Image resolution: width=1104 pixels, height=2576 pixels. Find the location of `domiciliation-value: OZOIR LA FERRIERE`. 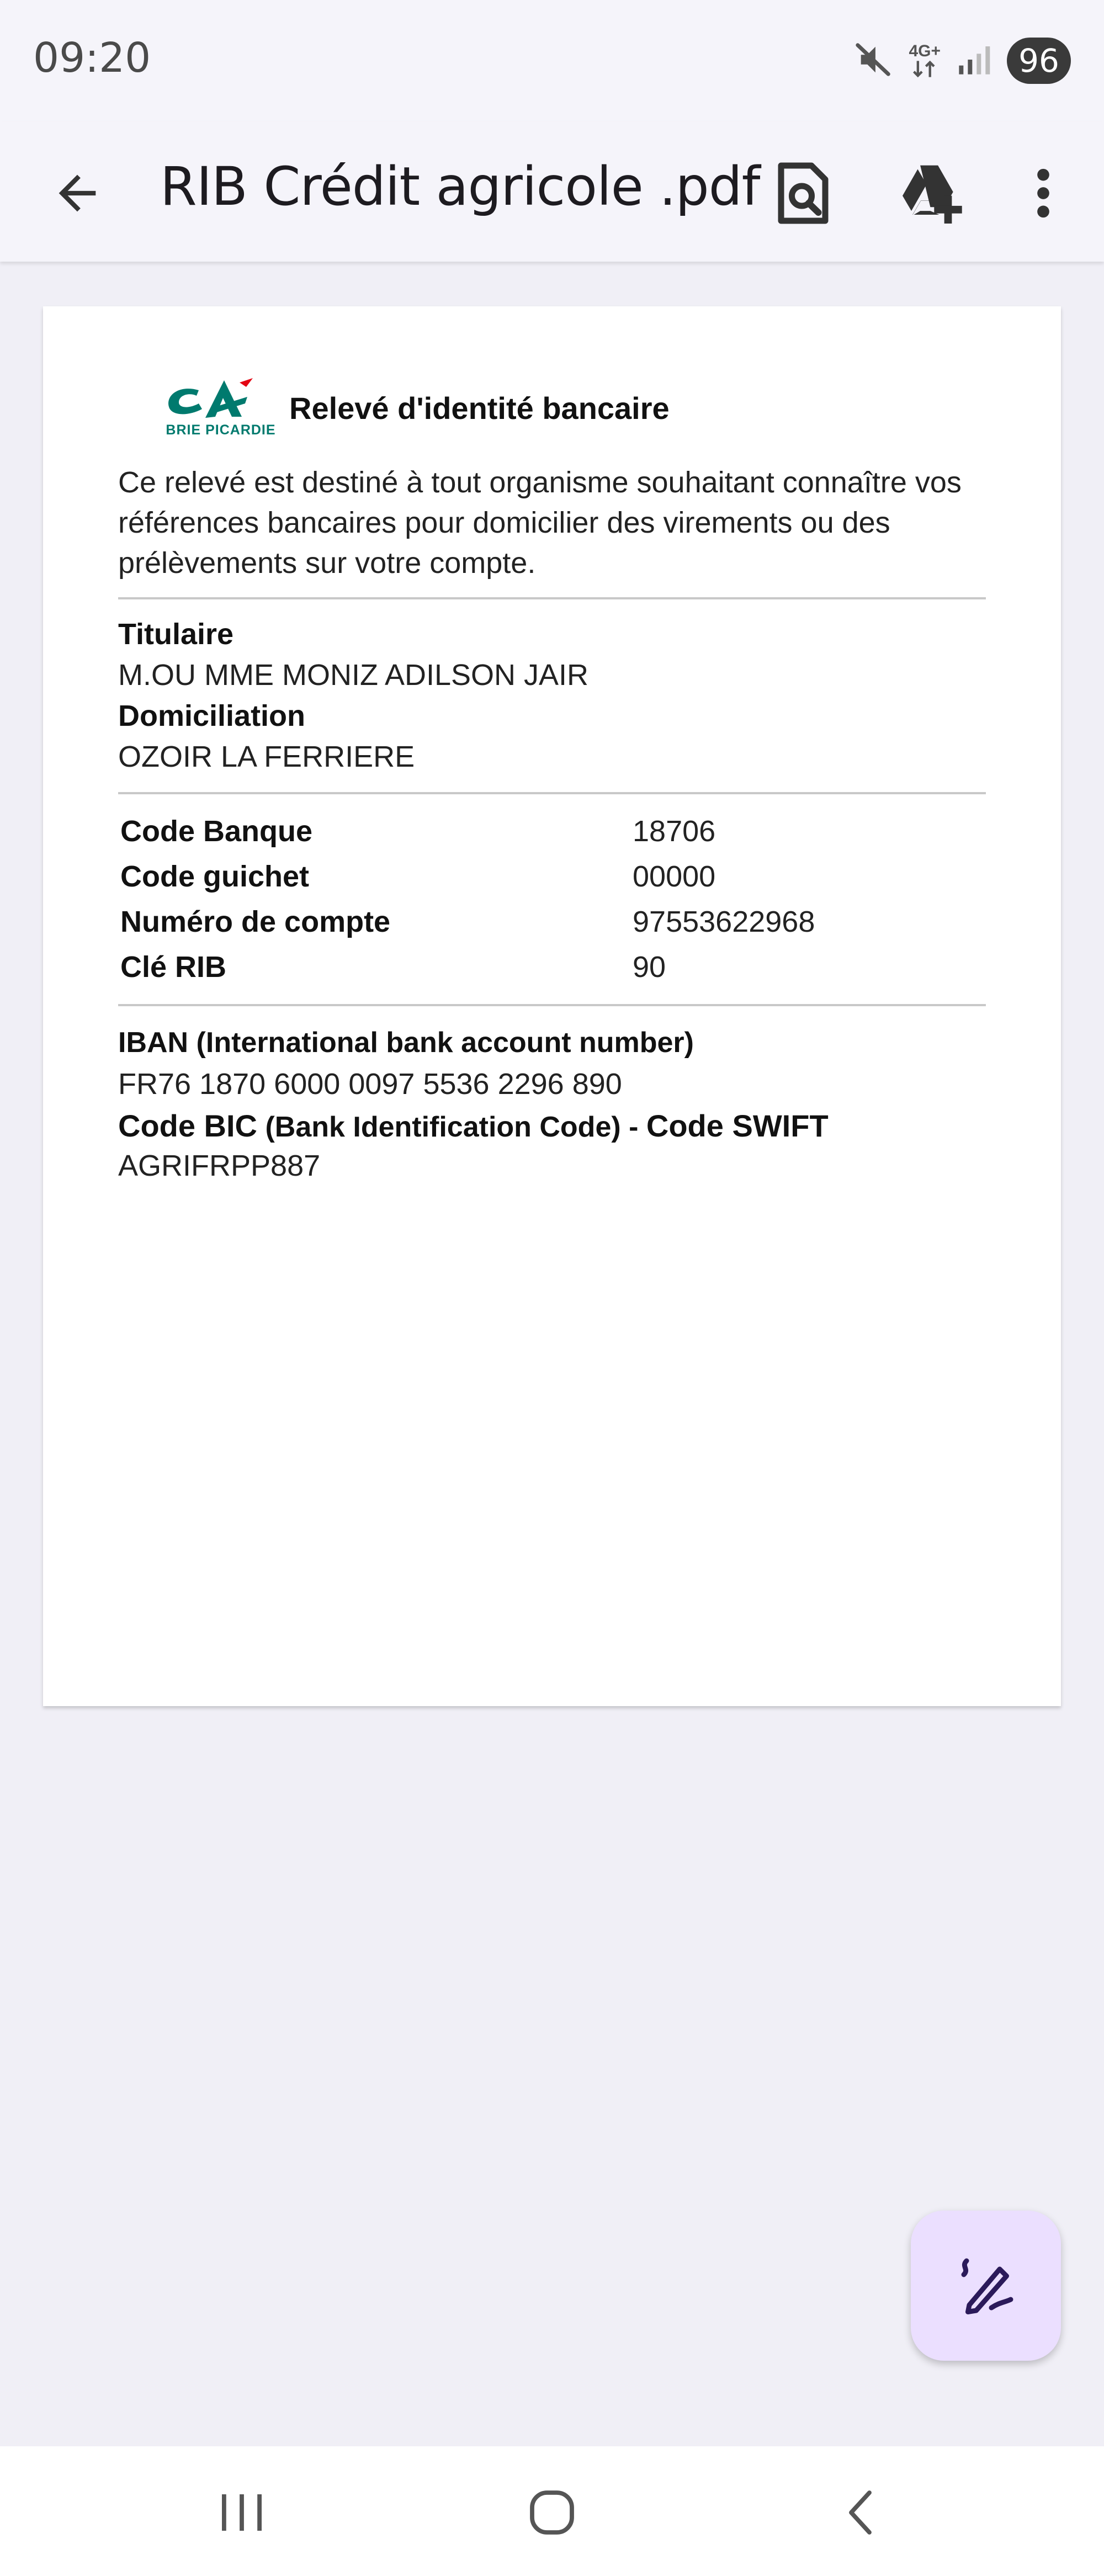

domiciliation-value: OZOIR LA FERRIERE is located at coordinates (267, 756).